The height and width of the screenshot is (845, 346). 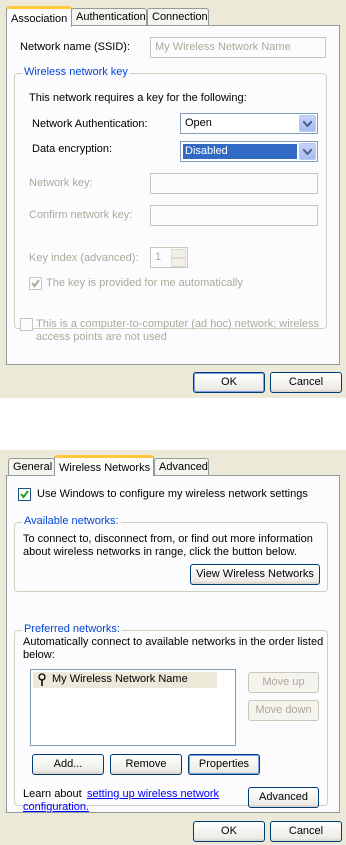 What do you see at coordinates (153, 794) in the screenshot?
I see `setup-link: setting up wireless network` at bounding box center [153, 794].